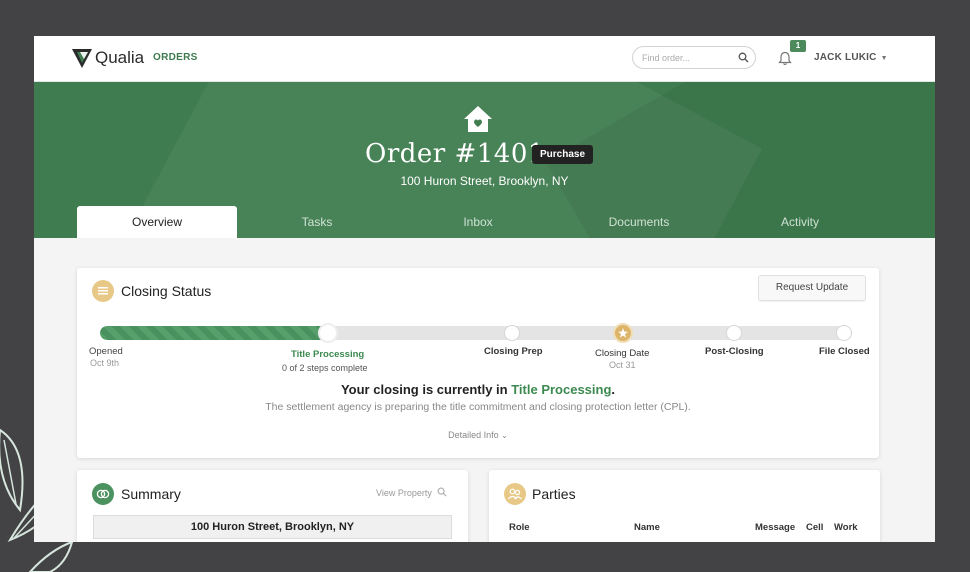 Image resolution: width=970 pixels, height=572 pixels. Describe the element at coordinates (157, 222) in the screenshot. I see `tab-overview: Overview` at that location.